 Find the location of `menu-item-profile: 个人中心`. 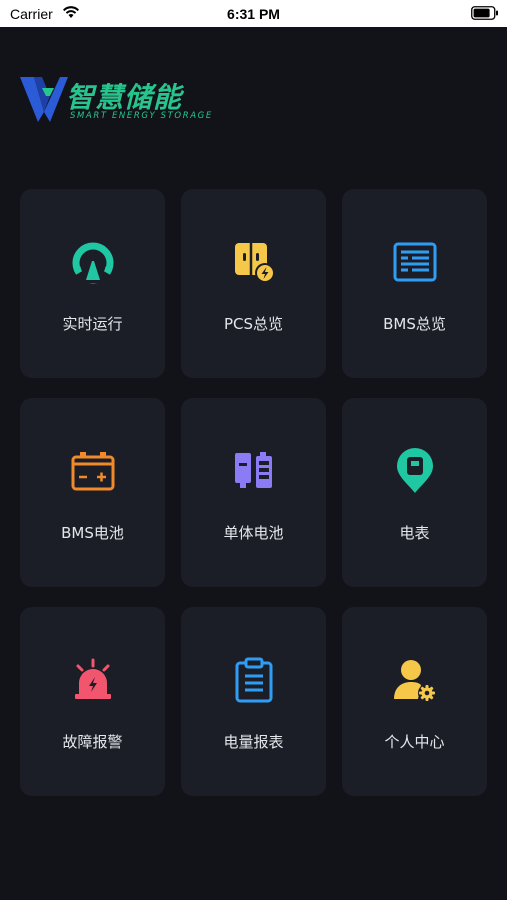

menu-item-profile: 个人中心 is located at coordinates (414, 701).